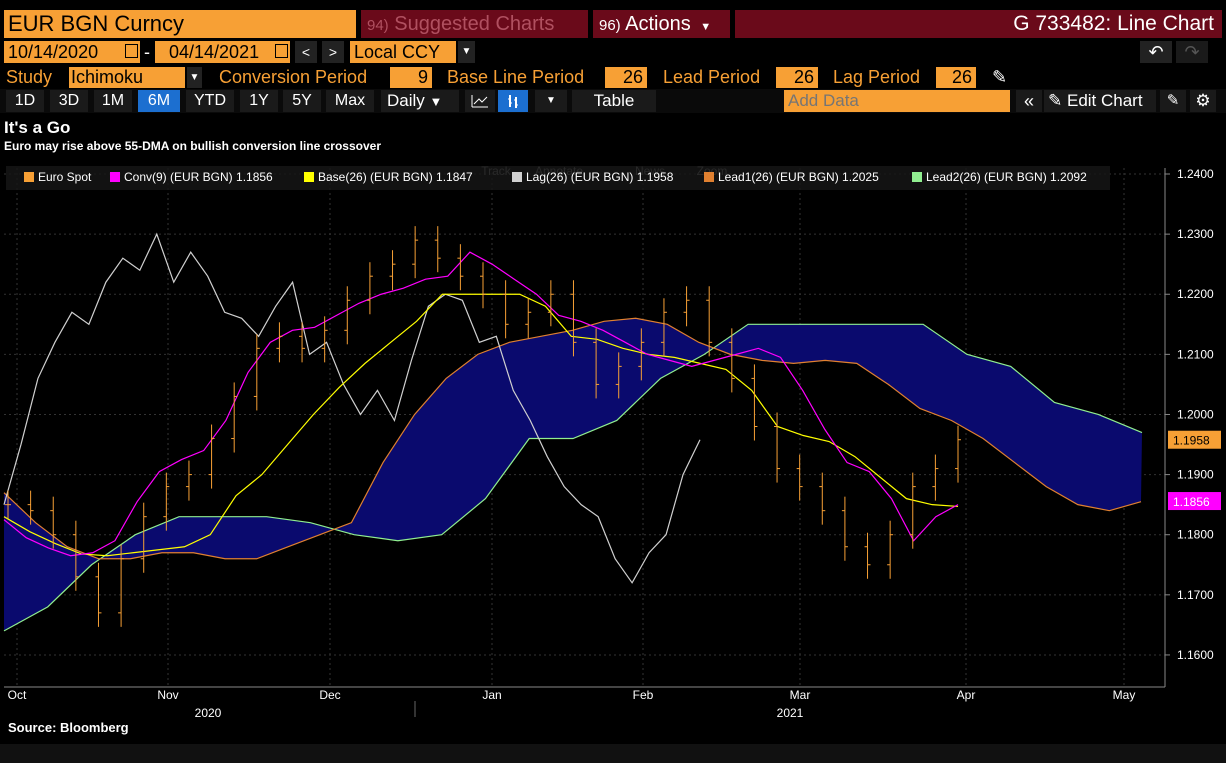  What do you see at coordinates (480, 101) in the screenshot?
I see `line-chart-icon` at bounding box center [480, 101].